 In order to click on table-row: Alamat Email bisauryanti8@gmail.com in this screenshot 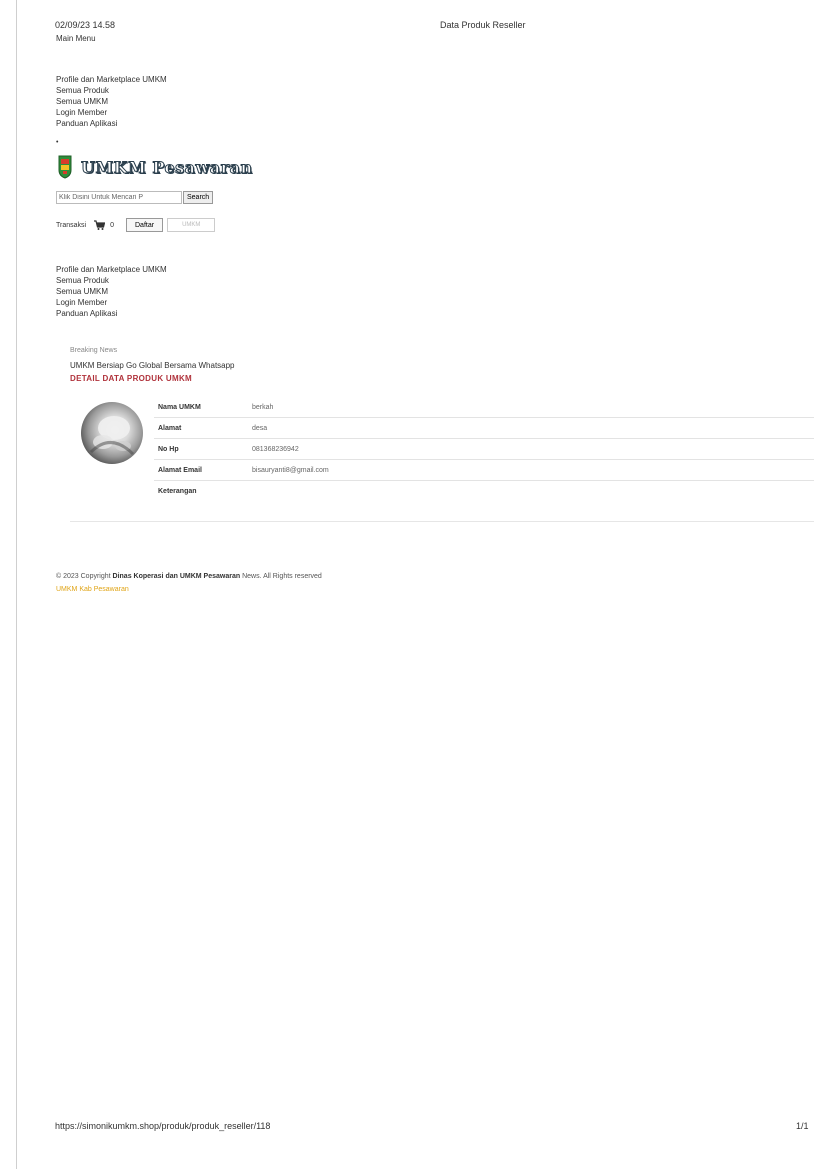, I will do `click(484, 470)`.